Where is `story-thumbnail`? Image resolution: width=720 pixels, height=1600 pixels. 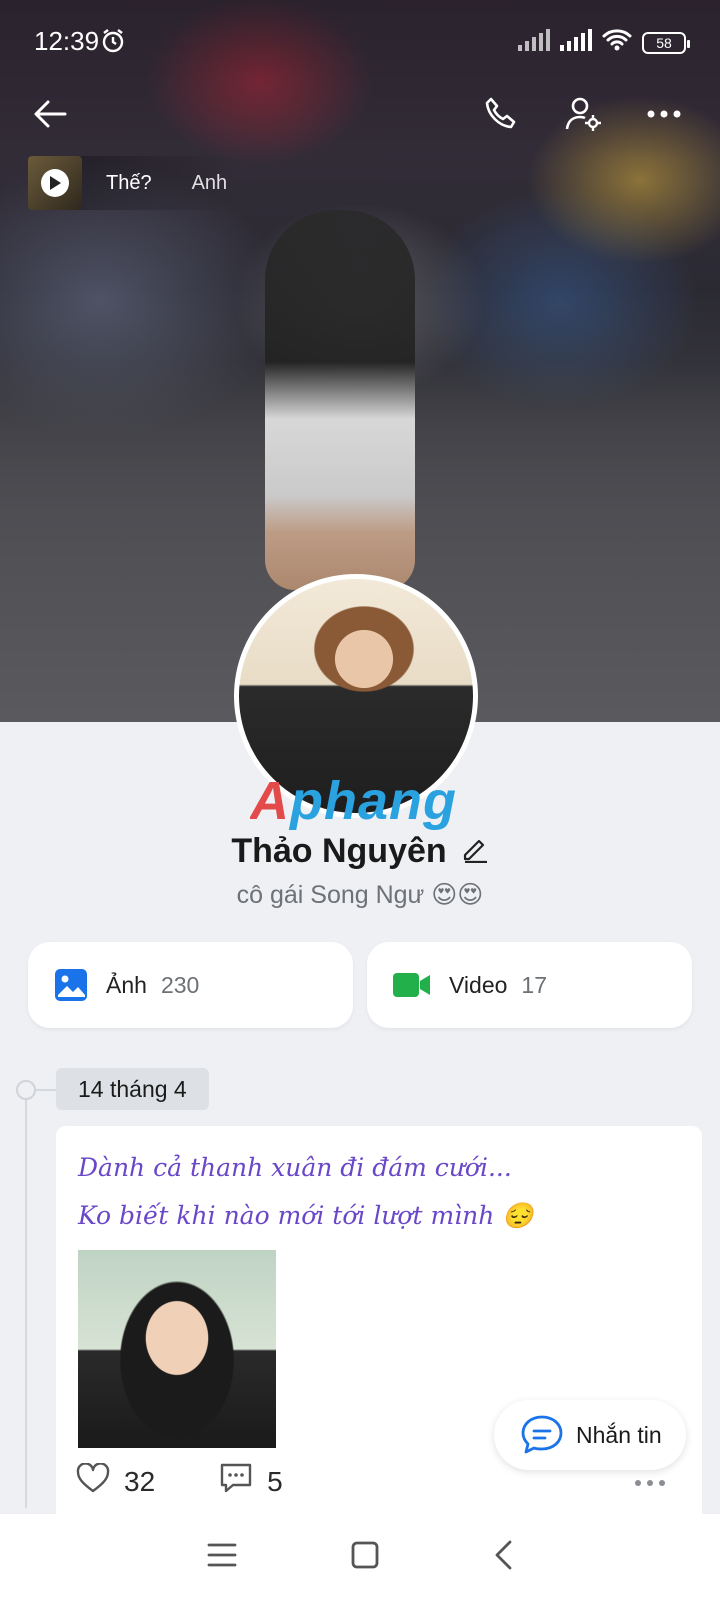
story-thumbnail is located at coordinates (55, 183).